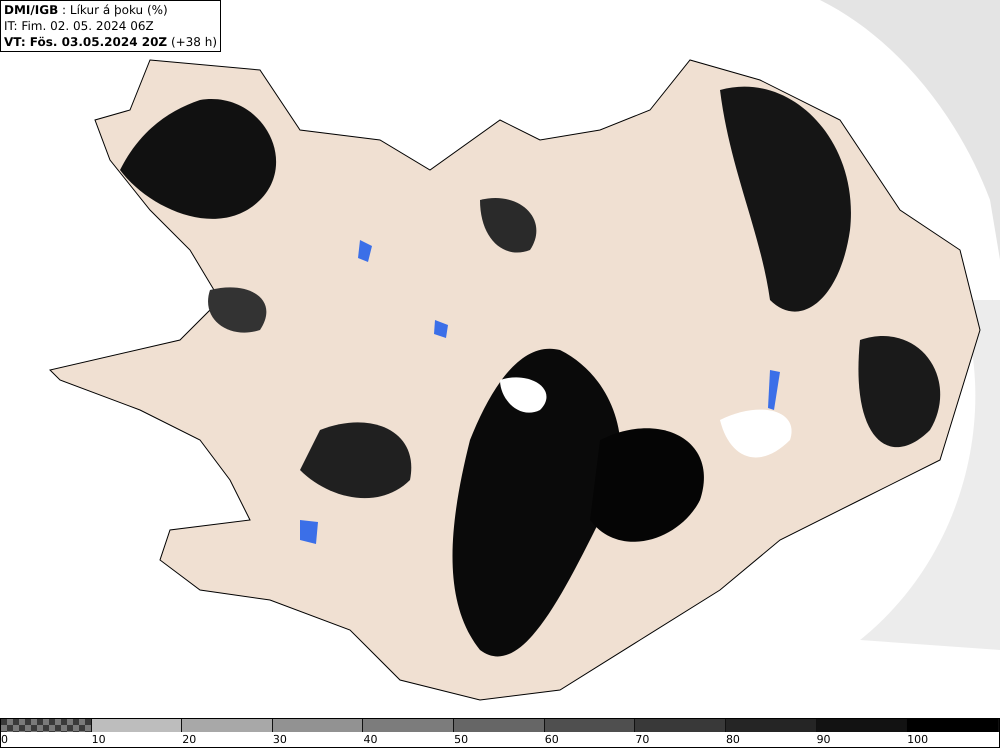  I want to click on legend-label: 20, so click(190, 739).